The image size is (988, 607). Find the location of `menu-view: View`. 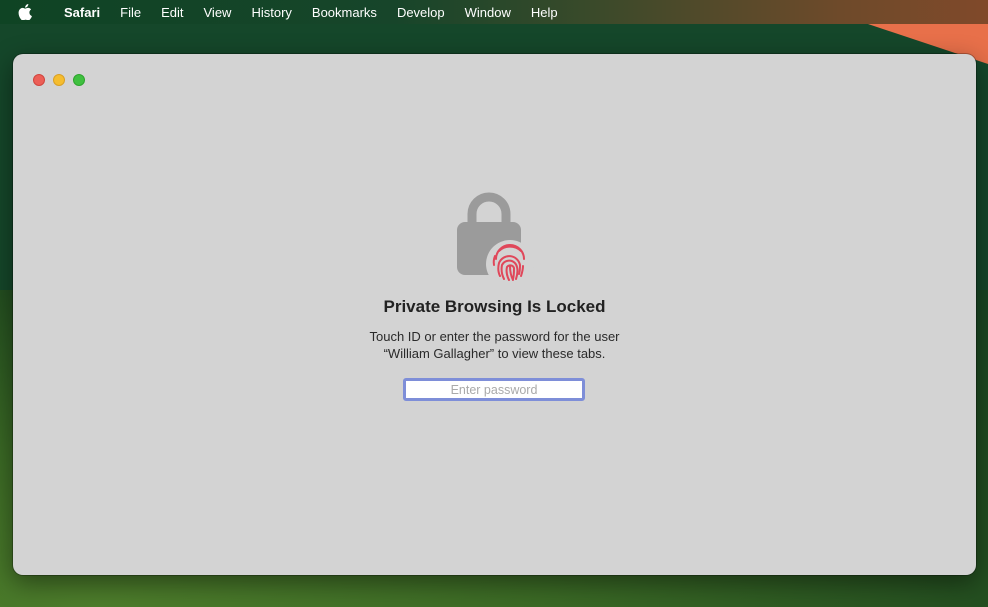

menu-view: View is located at coordinates (218, 12).